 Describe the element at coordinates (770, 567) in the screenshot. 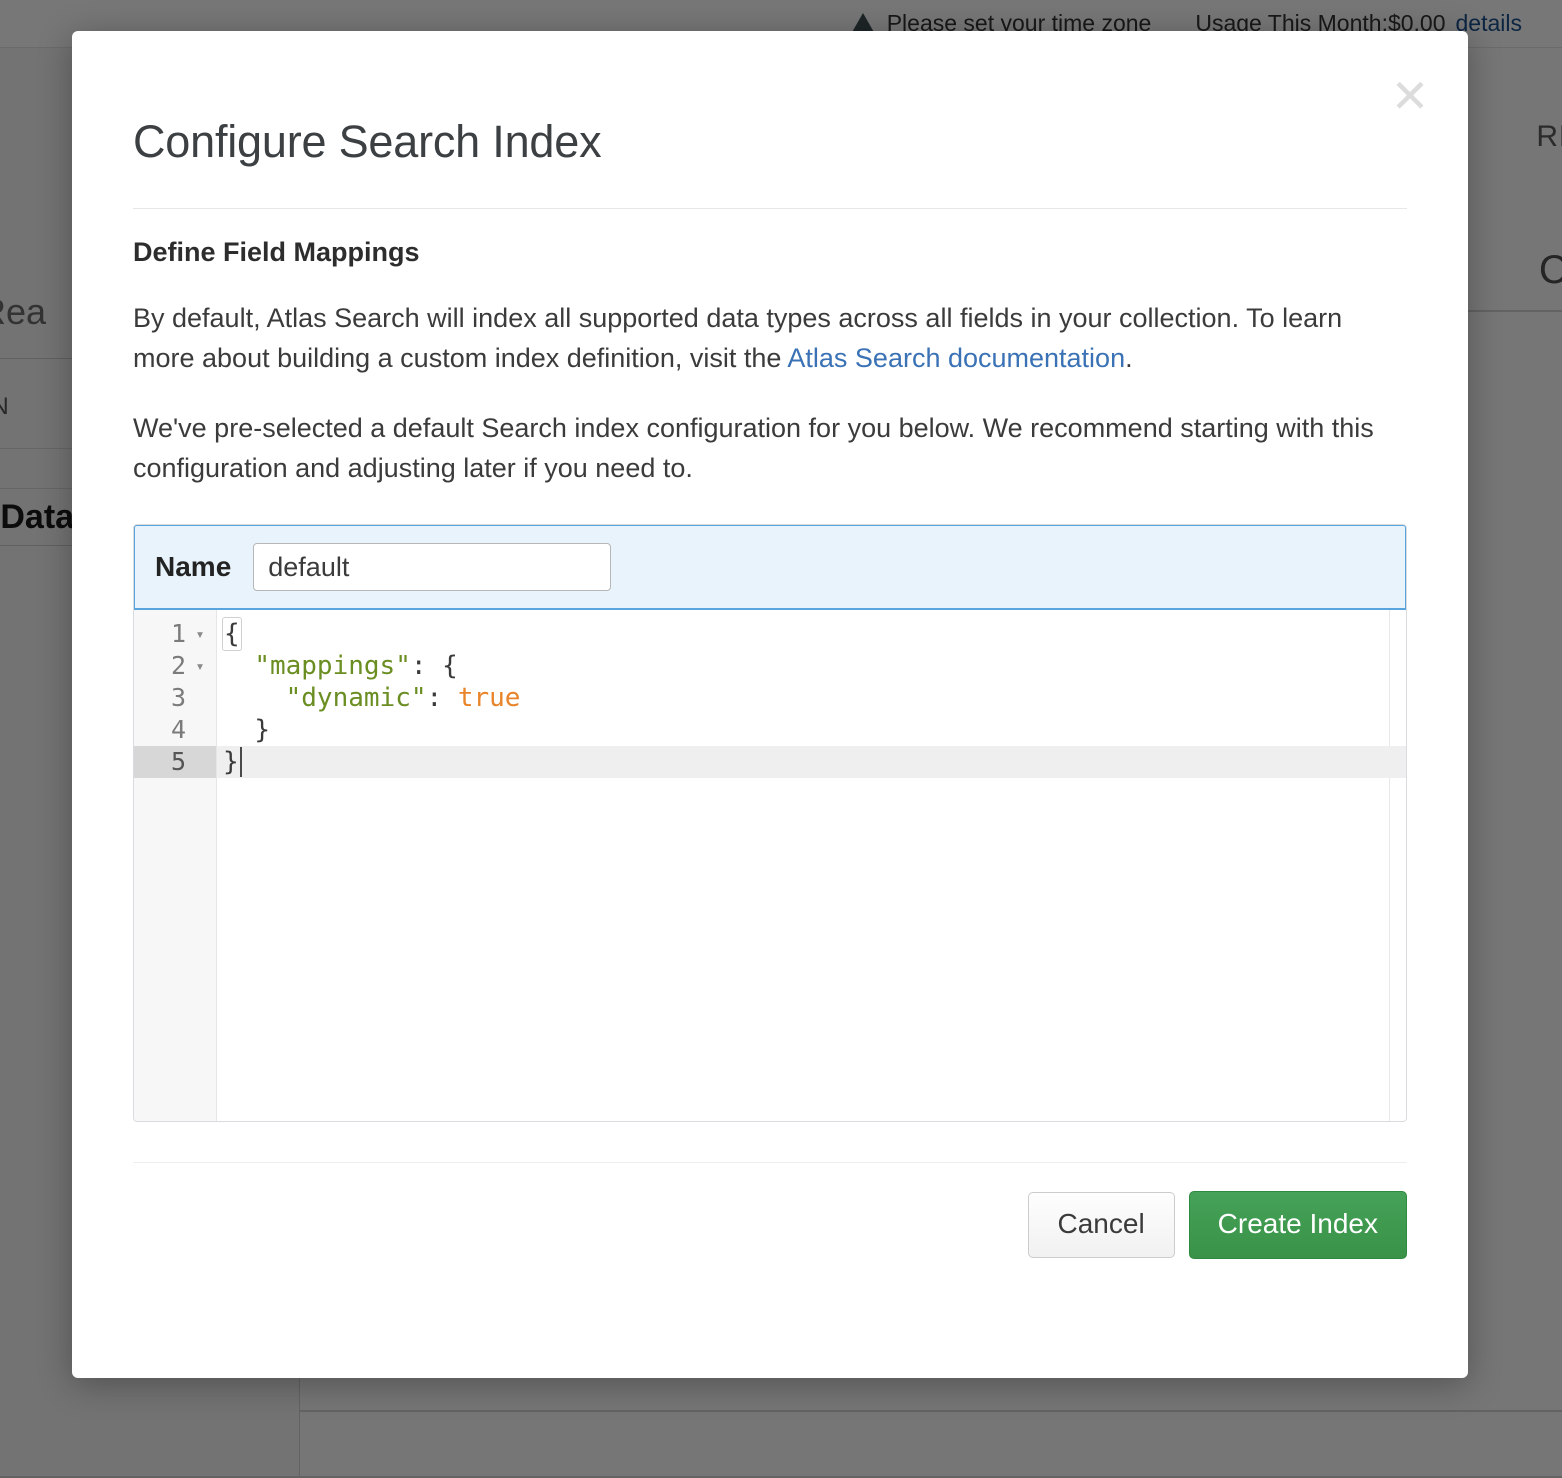

I see `index-name-row: Name` at that location.